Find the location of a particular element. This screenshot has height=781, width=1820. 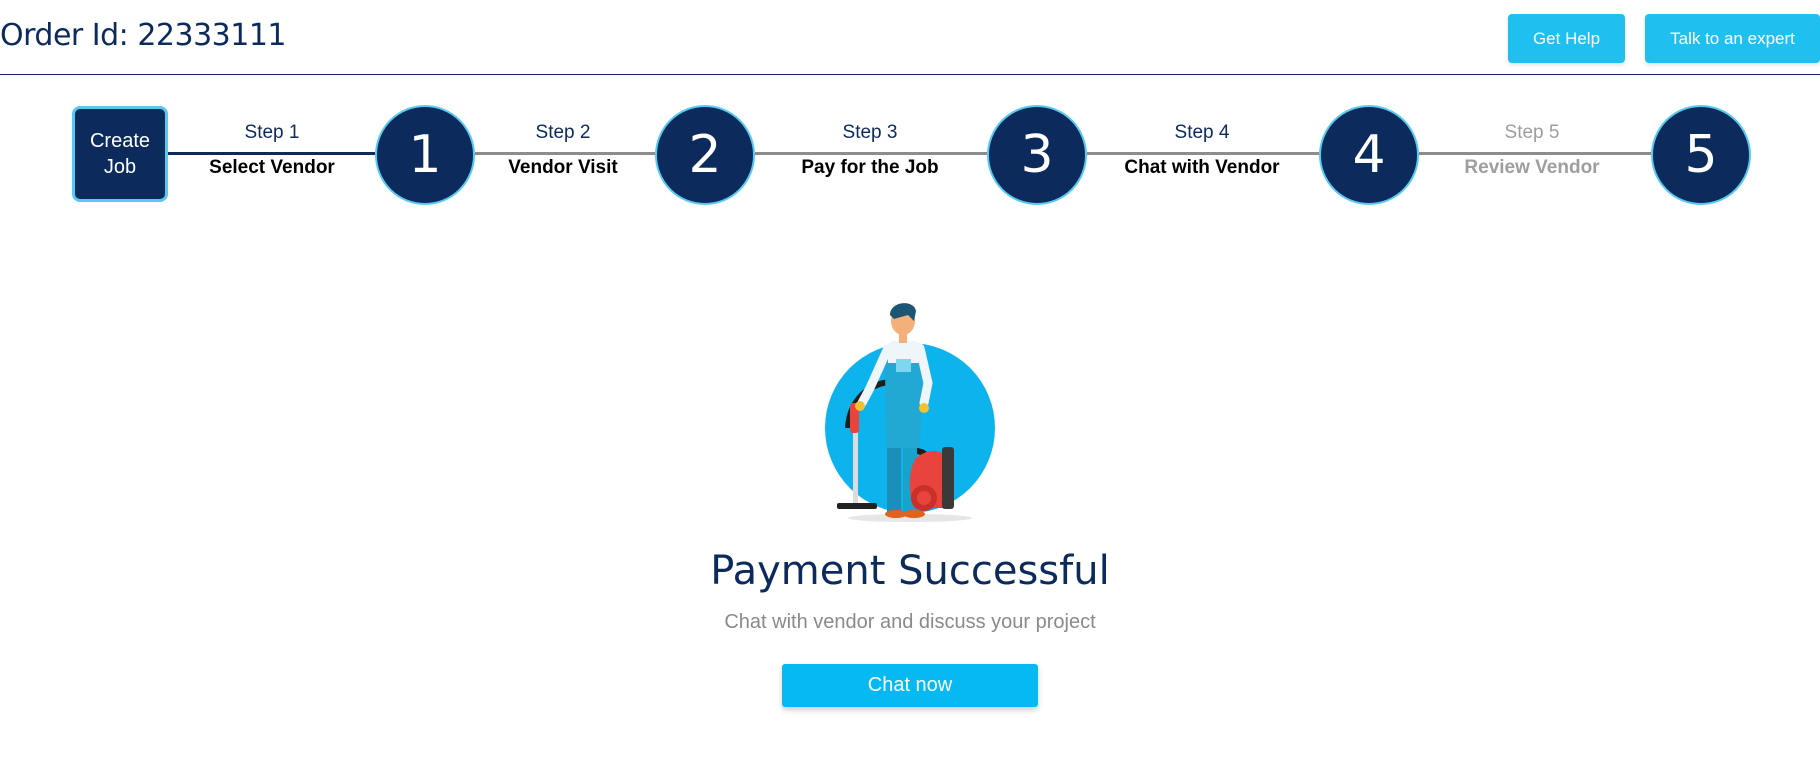

step-name-text: Review Vendor is located at coordinates (1532, 167).